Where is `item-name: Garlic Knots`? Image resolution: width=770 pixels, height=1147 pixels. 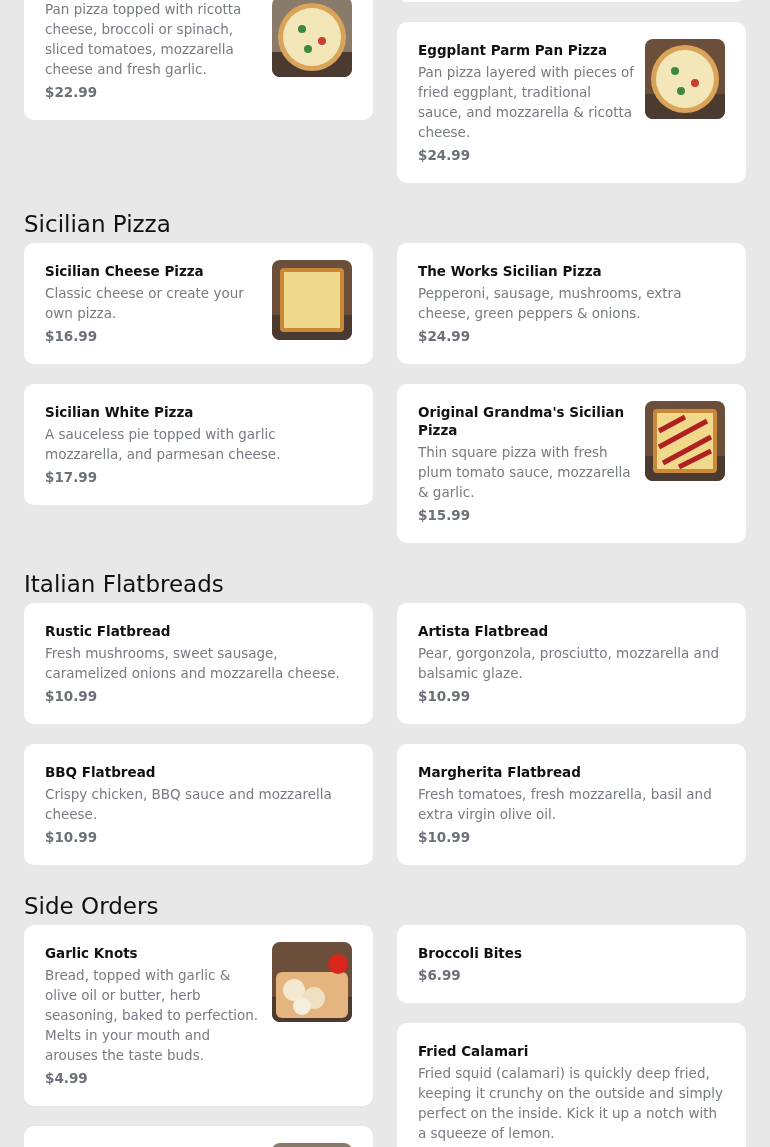
item-name: Garlic Knots is located at coordinates (92, 953).